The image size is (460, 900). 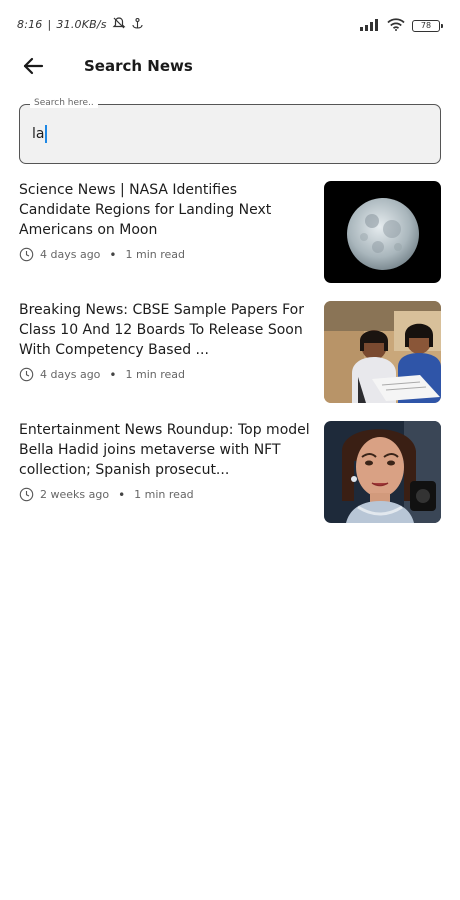 I want to click on search-input: la, so click(x=222, y=134).